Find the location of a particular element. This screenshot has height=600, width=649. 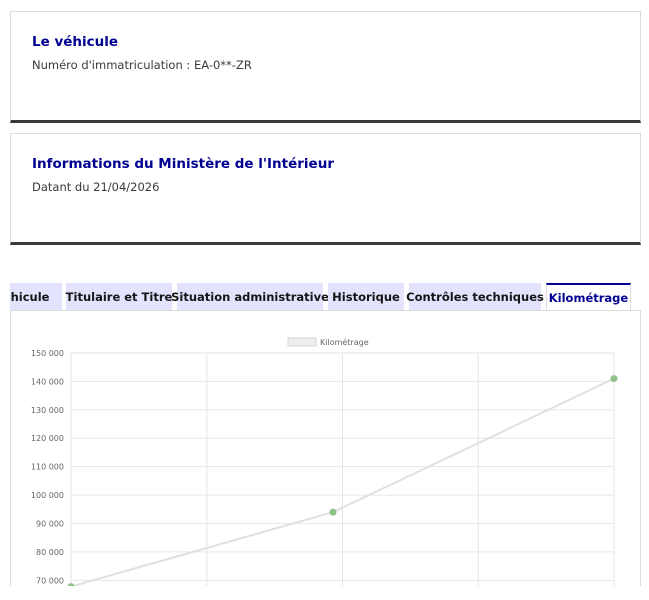

y-tick-label: 130 000 is located at coordinates (47, 410).